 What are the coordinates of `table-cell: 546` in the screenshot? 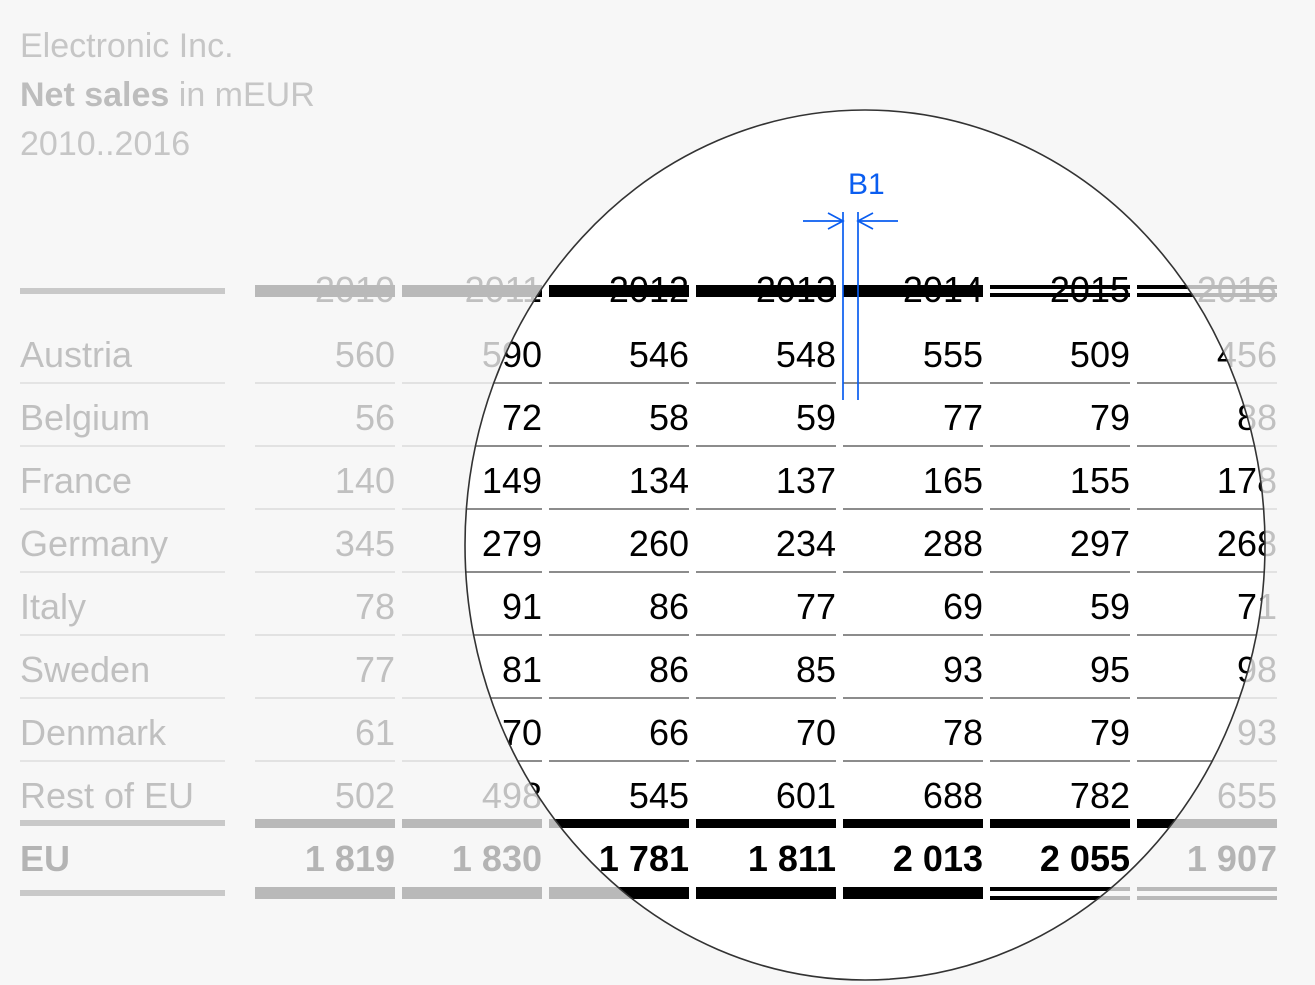 It's located at (658, 354).